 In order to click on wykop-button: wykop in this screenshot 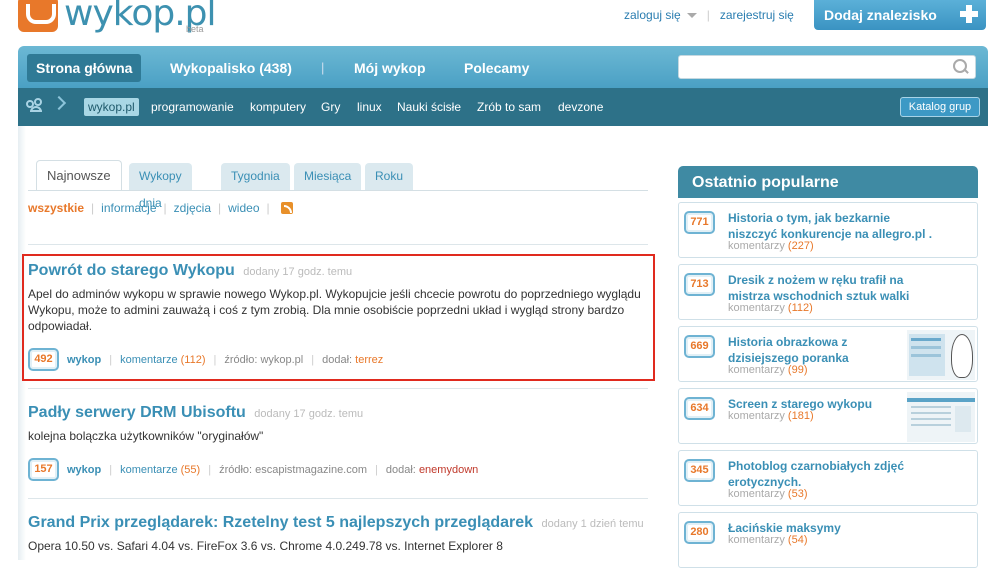, I will do `click(84, 470)`.